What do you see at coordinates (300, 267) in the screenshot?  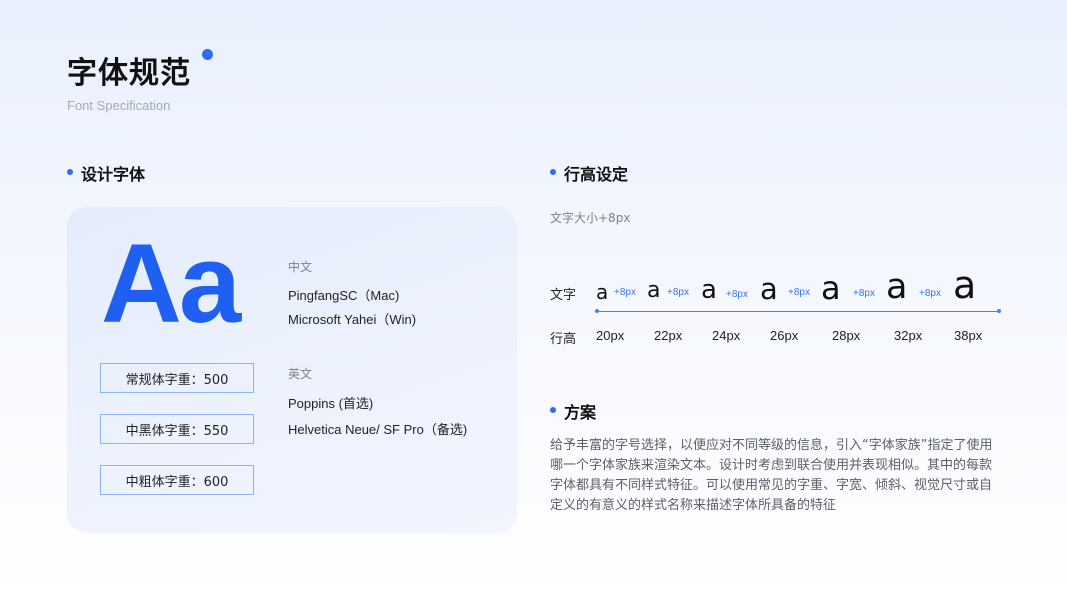 I see `chinese-font-label: 中文` at bounding box center [300, 267].